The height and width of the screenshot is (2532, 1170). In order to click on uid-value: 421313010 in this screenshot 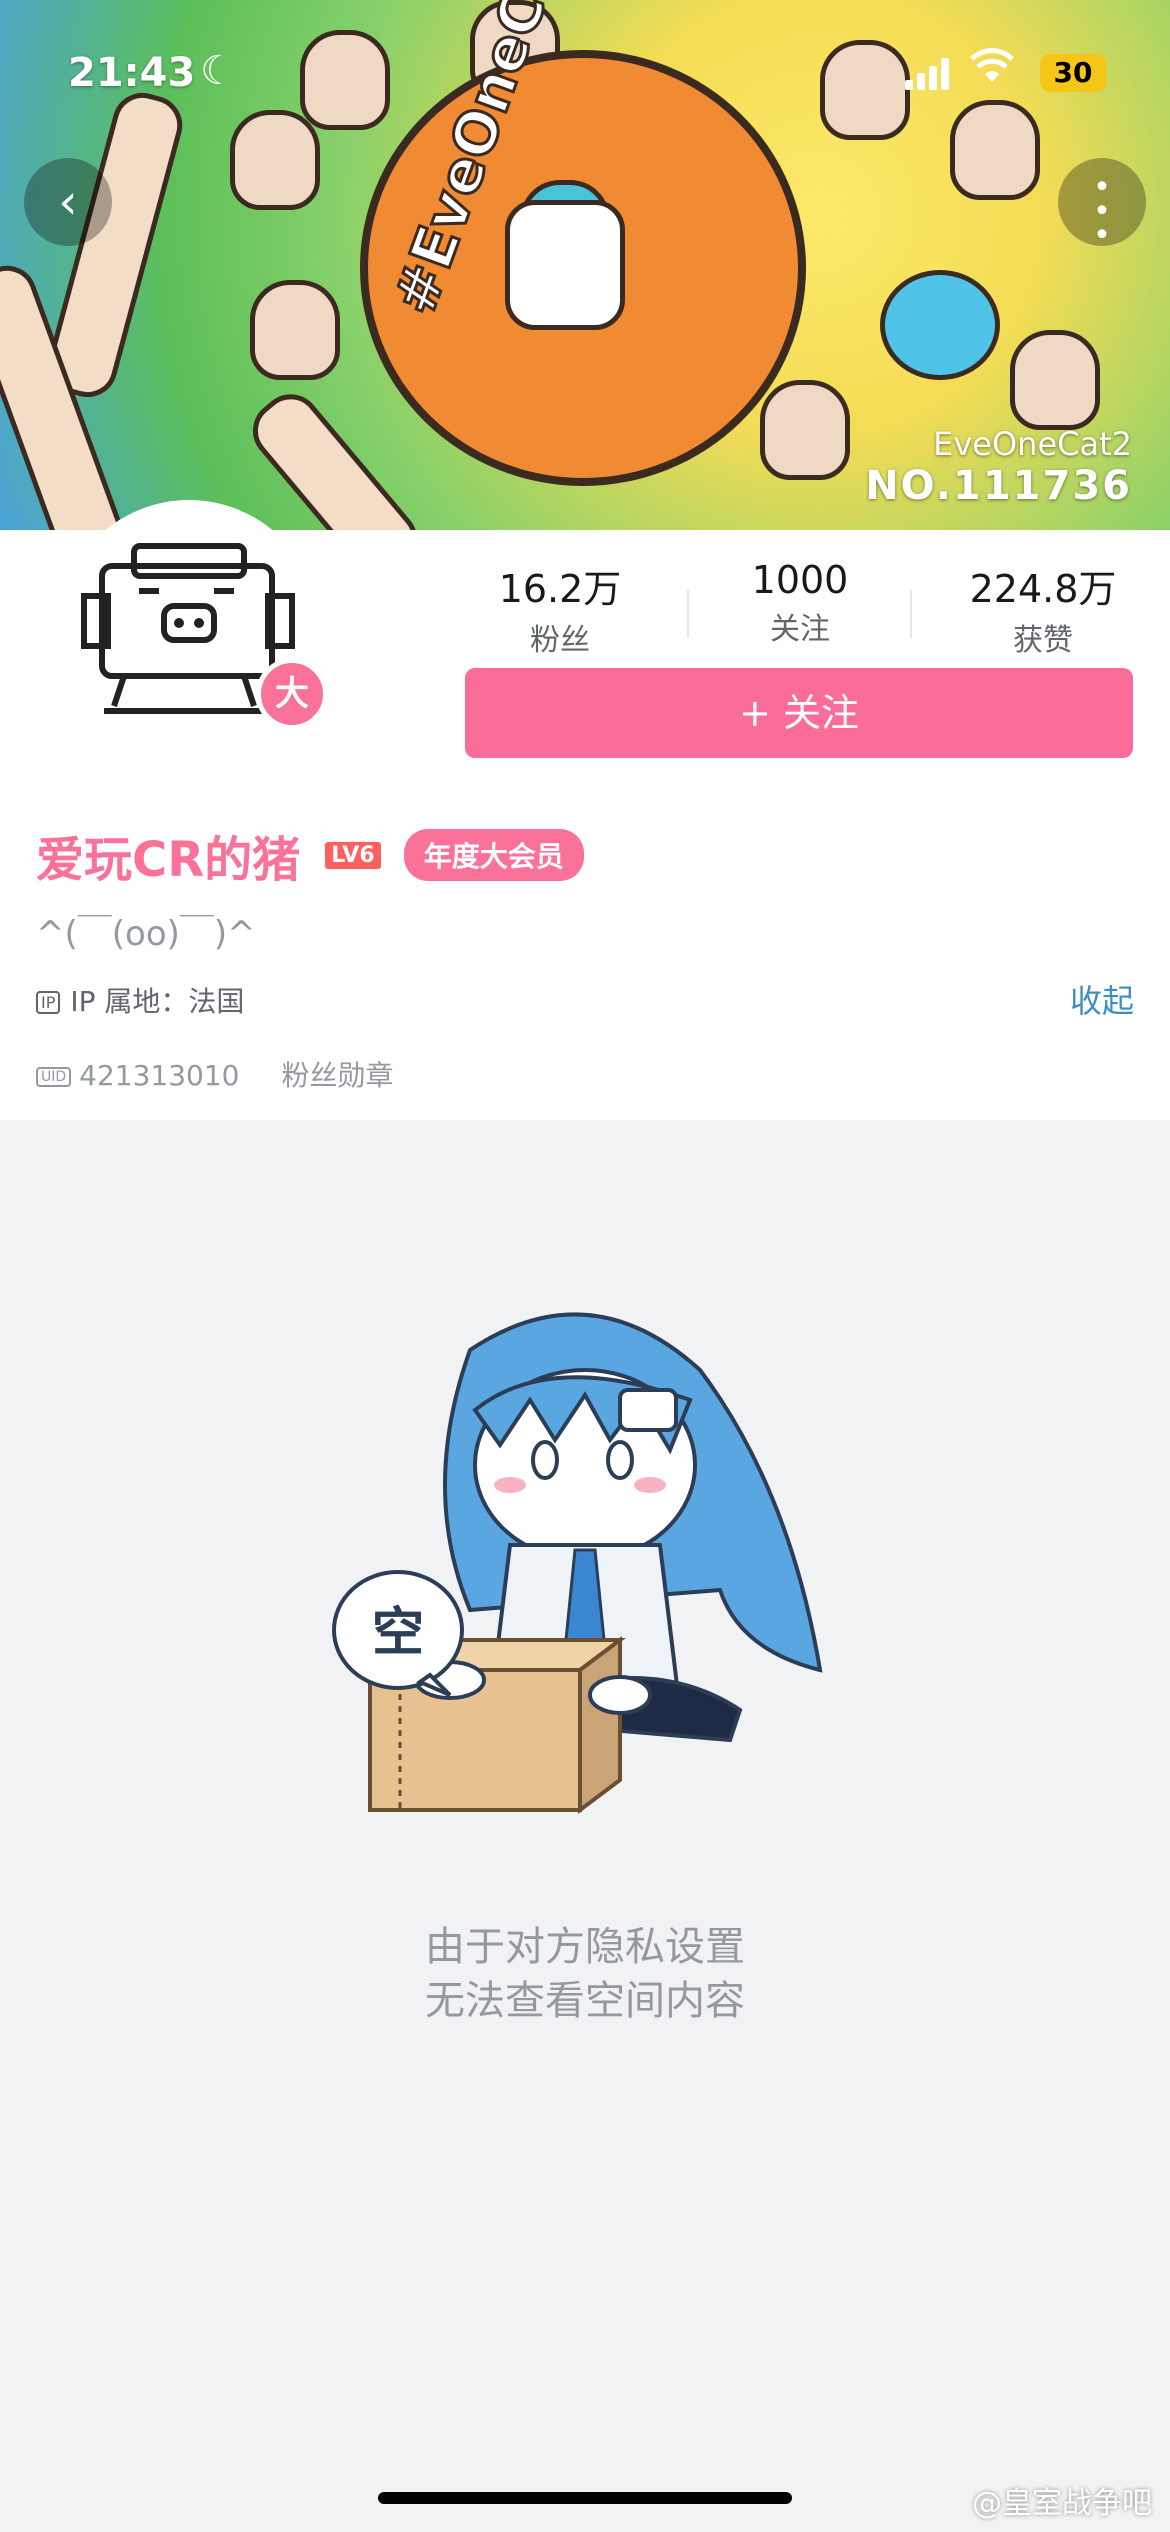, I will do `click(159, 1075)`.